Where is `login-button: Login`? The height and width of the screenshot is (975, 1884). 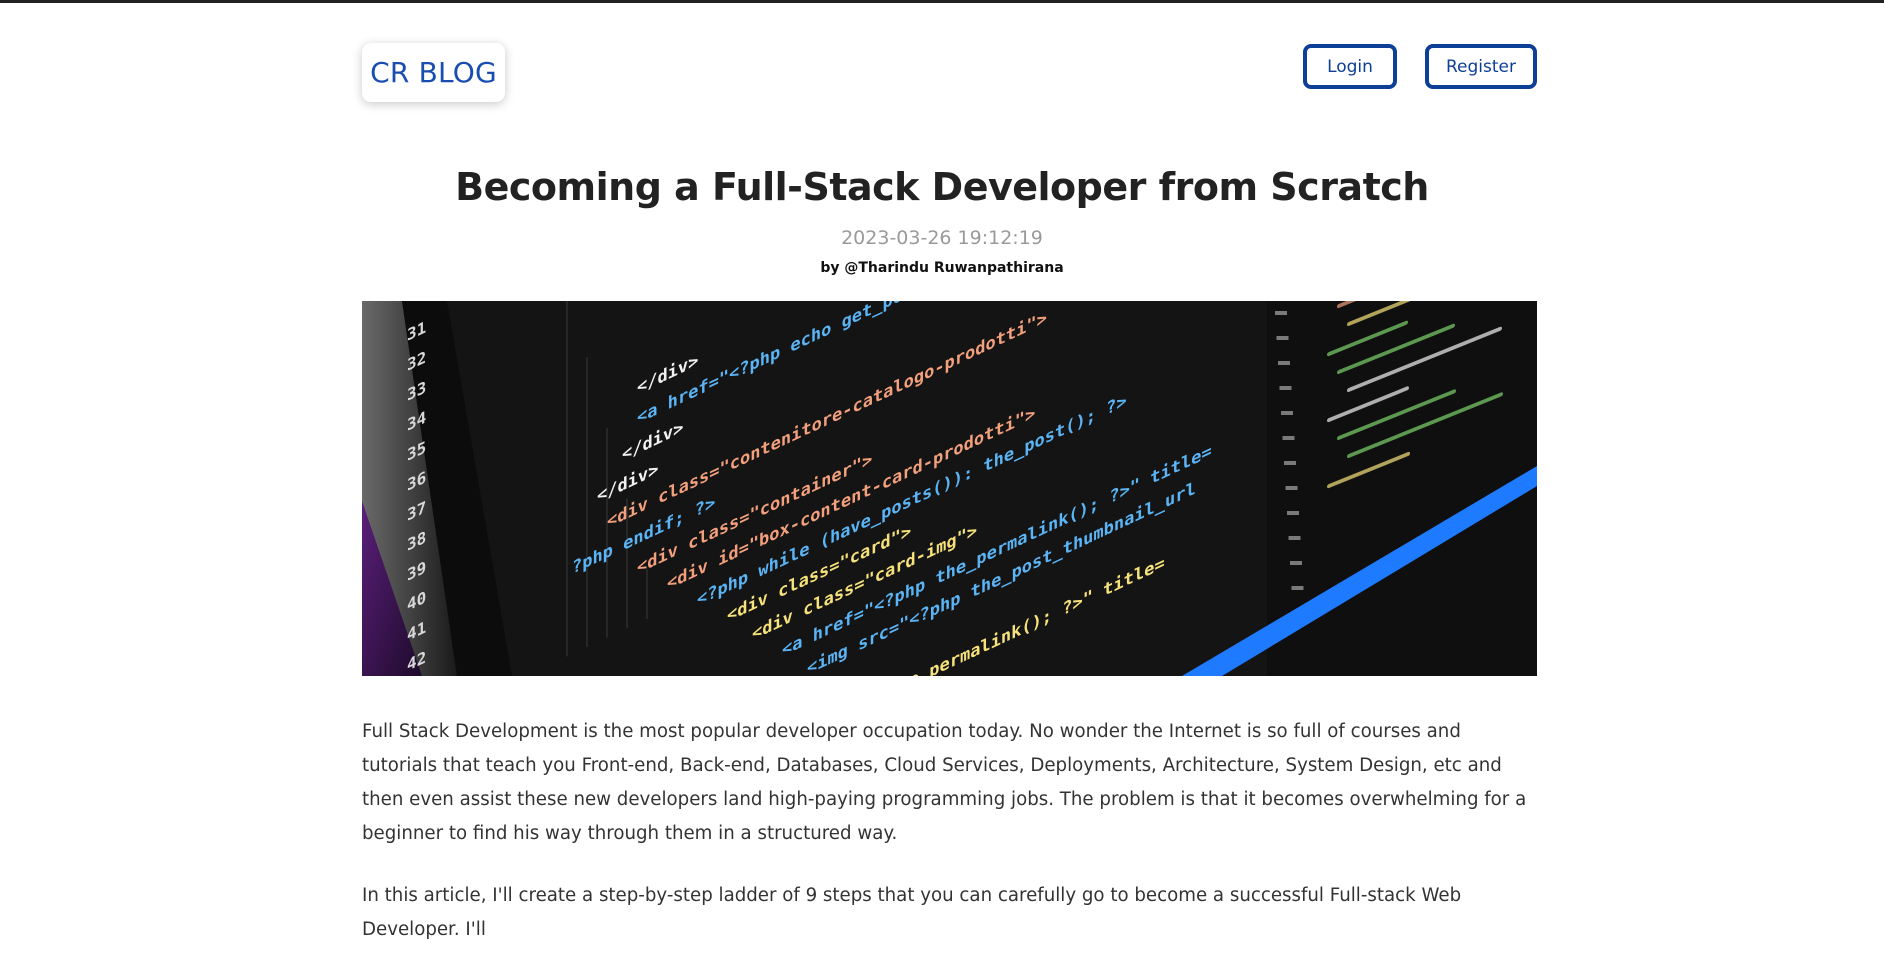 login-button: Login is located at coordinates (1350, 66).